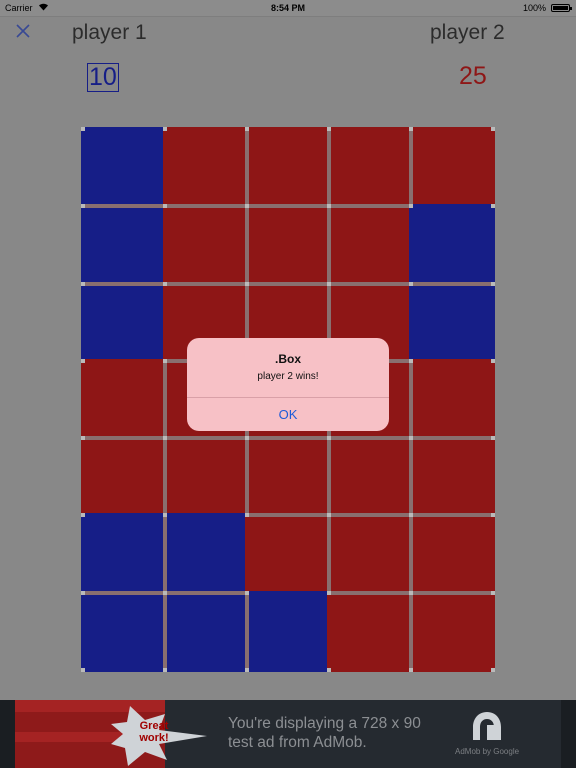 The width and height of the screenshot is (576, 768). Describe the element at coordinates (561, 8) in the screenshot. I see `battery-icon` at that location.